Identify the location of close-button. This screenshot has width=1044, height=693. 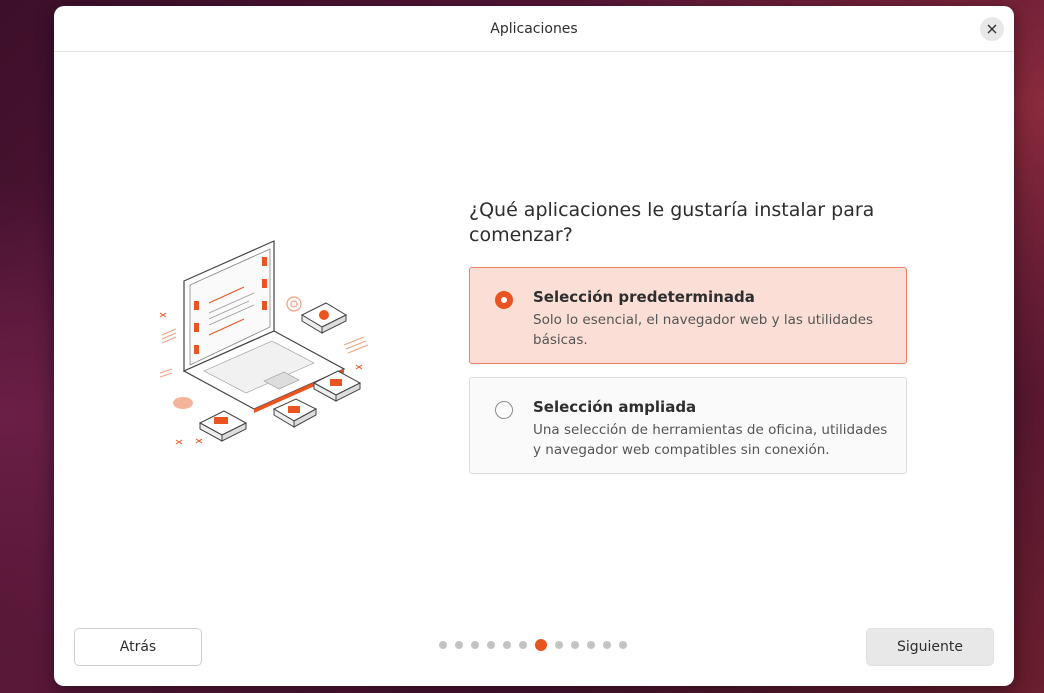
(992, 29).